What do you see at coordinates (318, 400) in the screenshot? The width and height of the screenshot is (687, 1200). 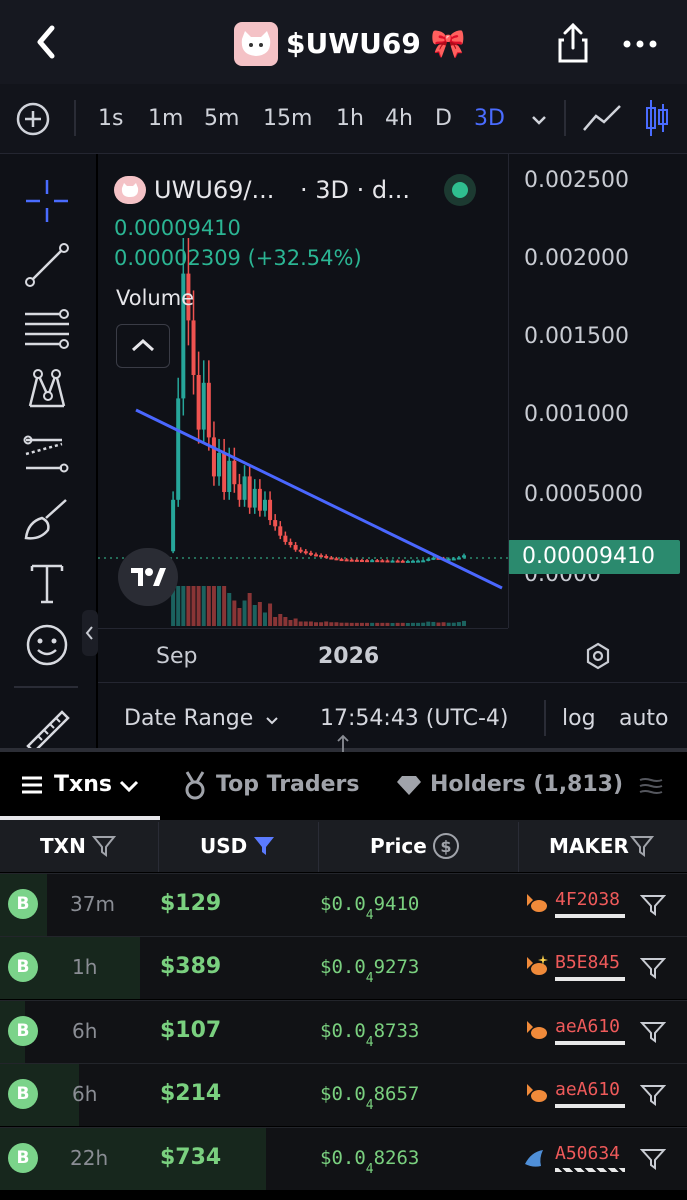 I see `candles` at bounding box center [318, 400].